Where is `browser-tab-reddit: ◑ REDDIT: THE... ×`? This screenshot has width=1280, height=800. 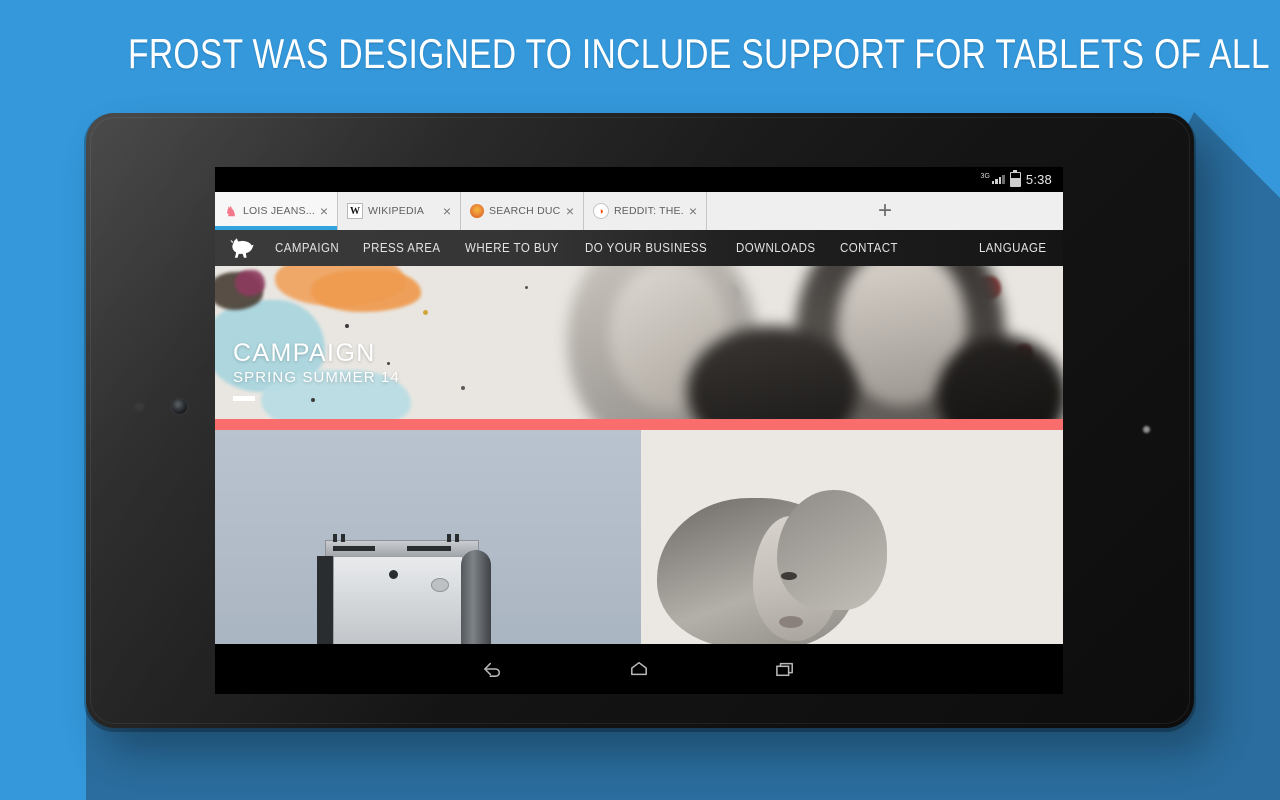
browser-tab-reddit: ◑ REDDIT: THE... × is located at coordinates (645, 211).